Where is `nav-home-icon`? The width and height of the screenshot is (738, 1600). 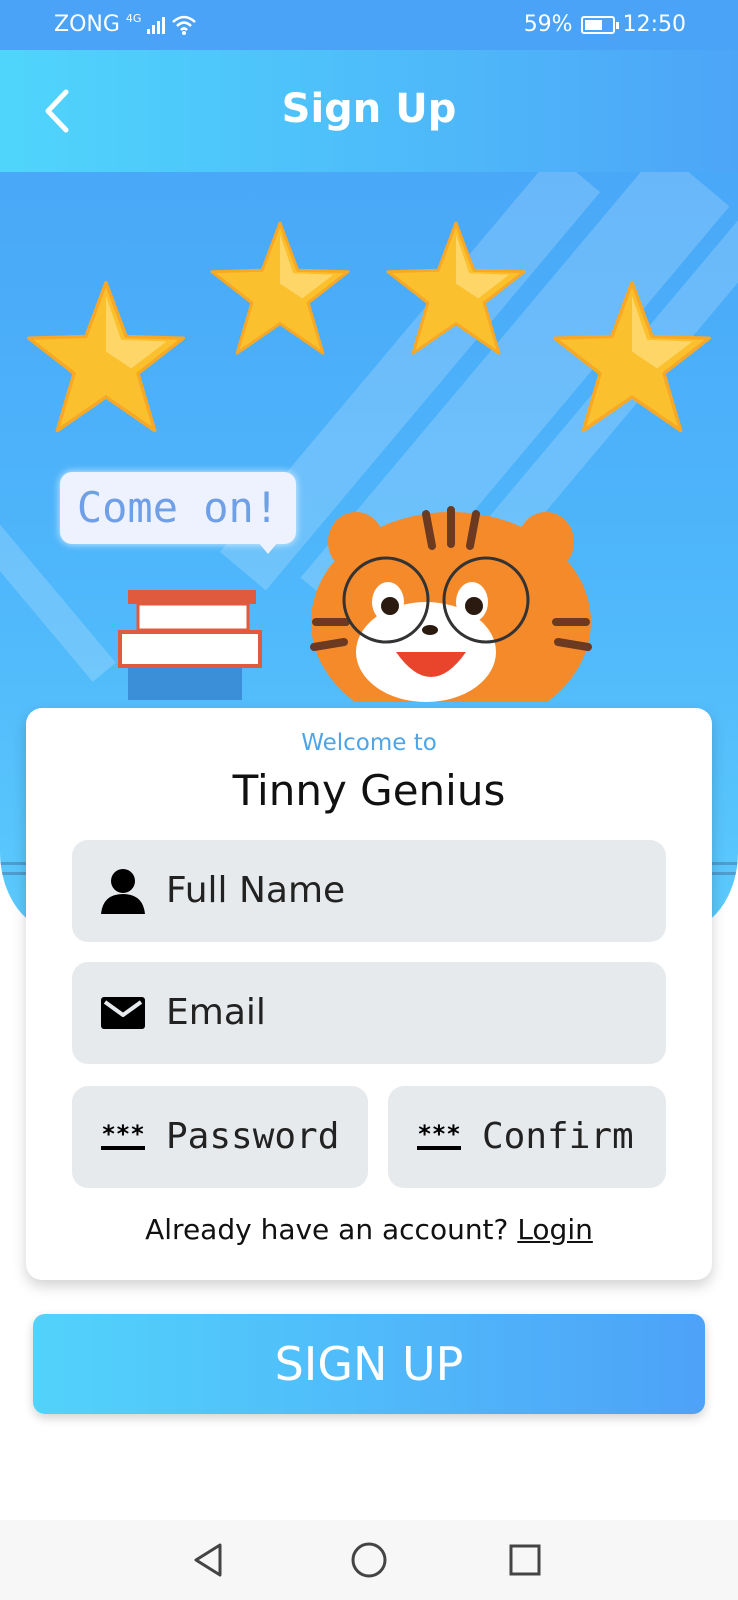 nav-home-icon is located at coordinates (369, 1560).